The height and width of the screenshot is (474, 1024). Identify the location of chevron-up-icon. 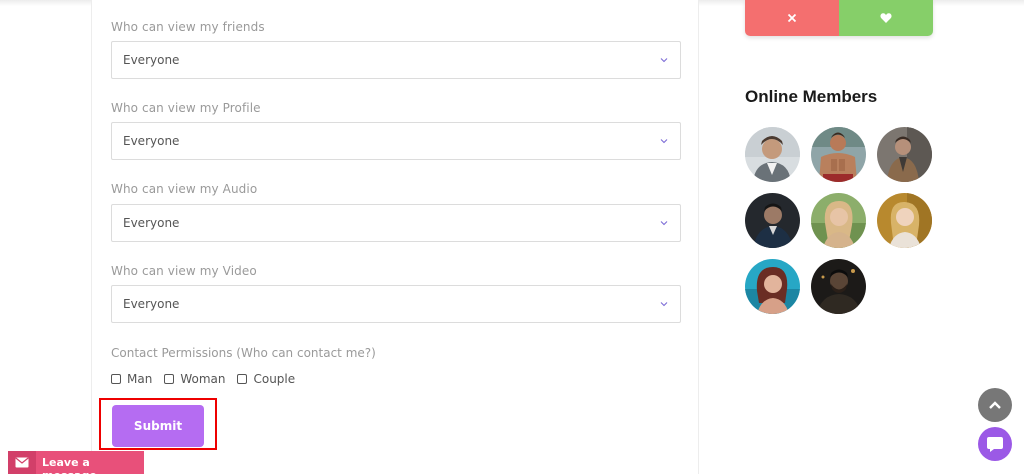
(995, 405).